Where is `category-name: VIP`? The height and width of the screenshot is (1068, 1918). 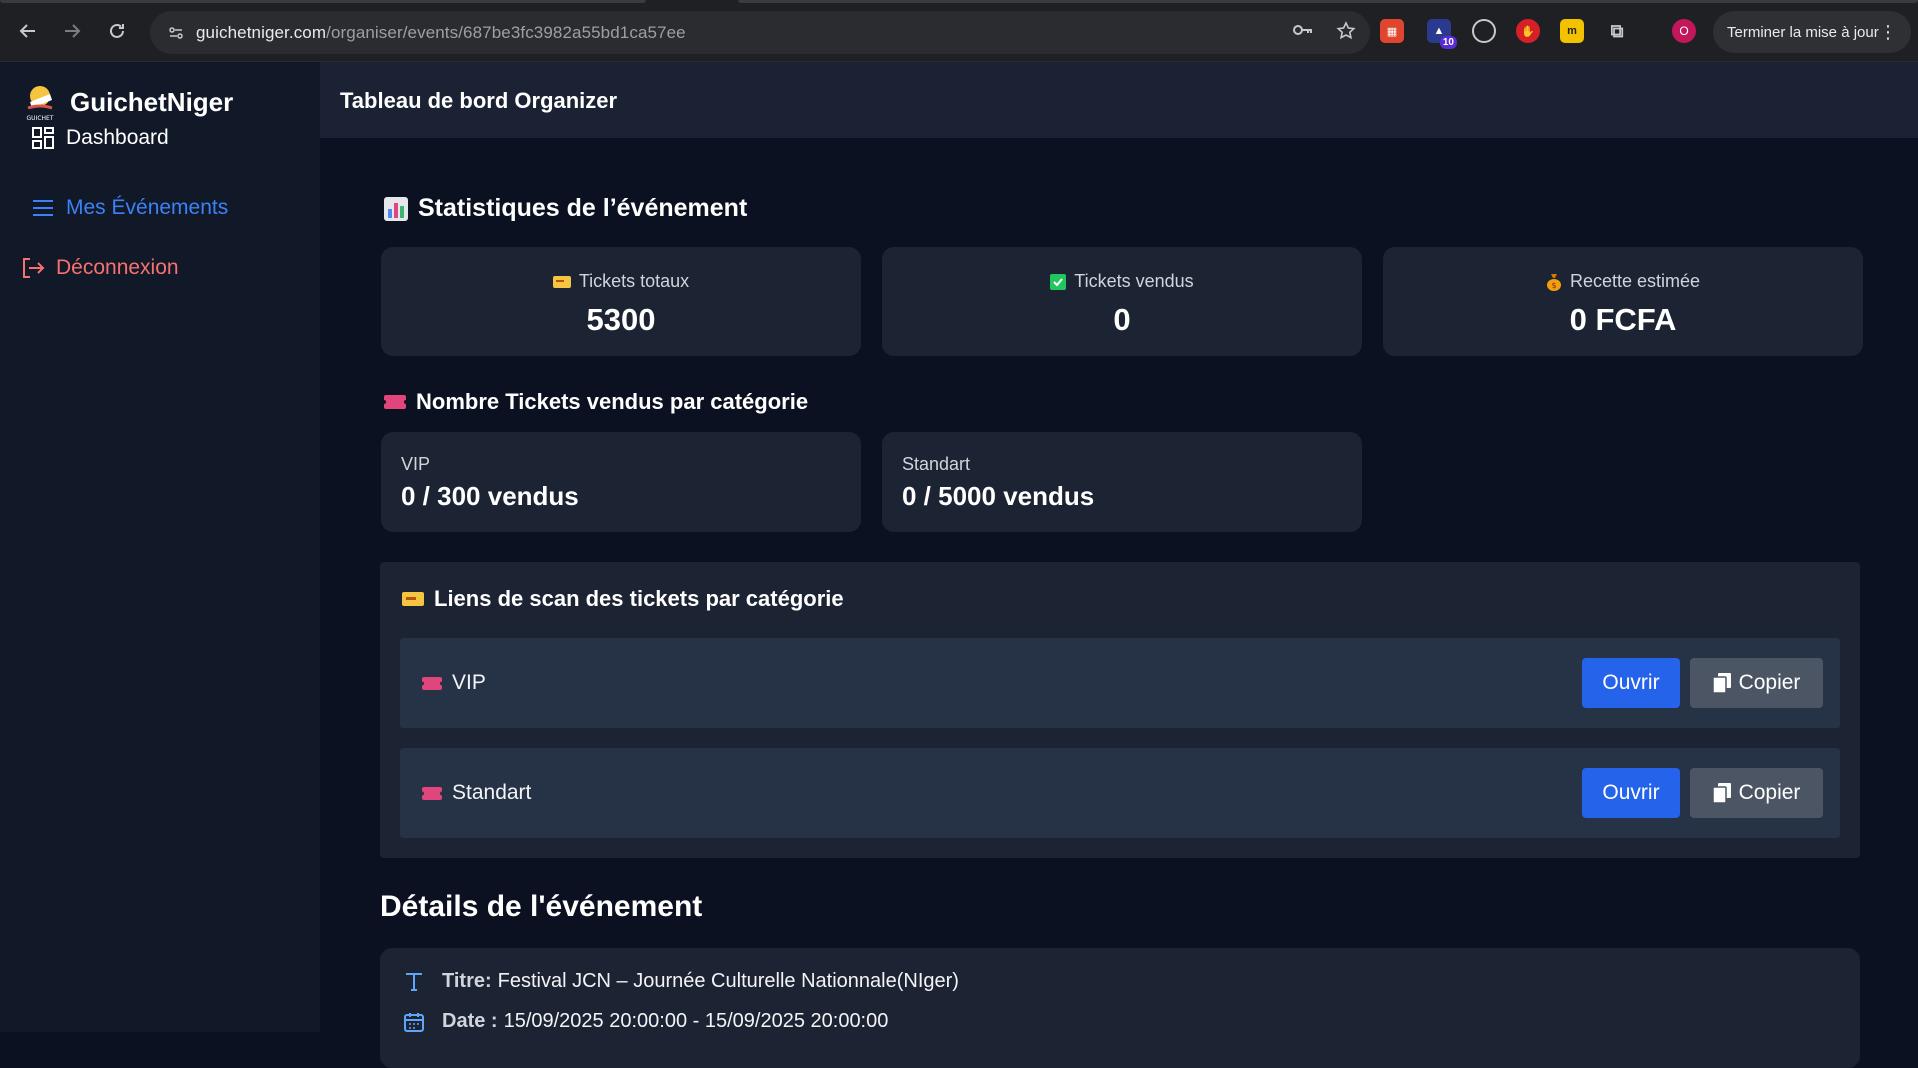
category-name: VIP is located at coordinates (416, 464).